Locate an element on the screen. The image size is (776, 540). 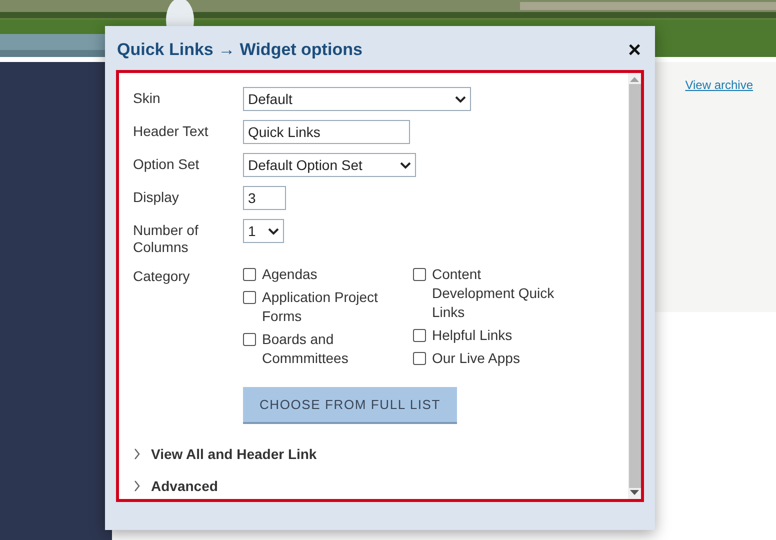
field-label: Header Text is located at coordinates (171, 131).